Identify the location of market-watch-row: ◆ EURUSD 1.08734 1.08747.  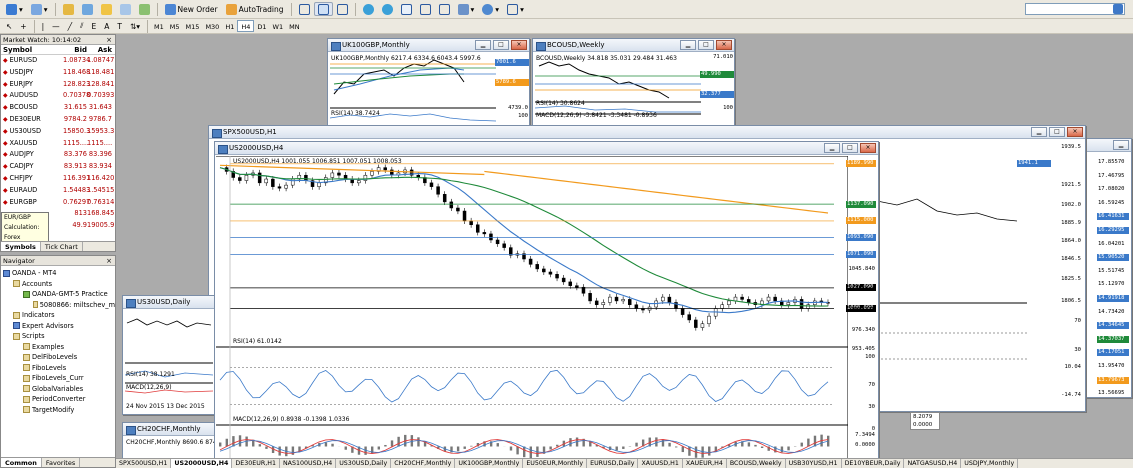
(58, 61).